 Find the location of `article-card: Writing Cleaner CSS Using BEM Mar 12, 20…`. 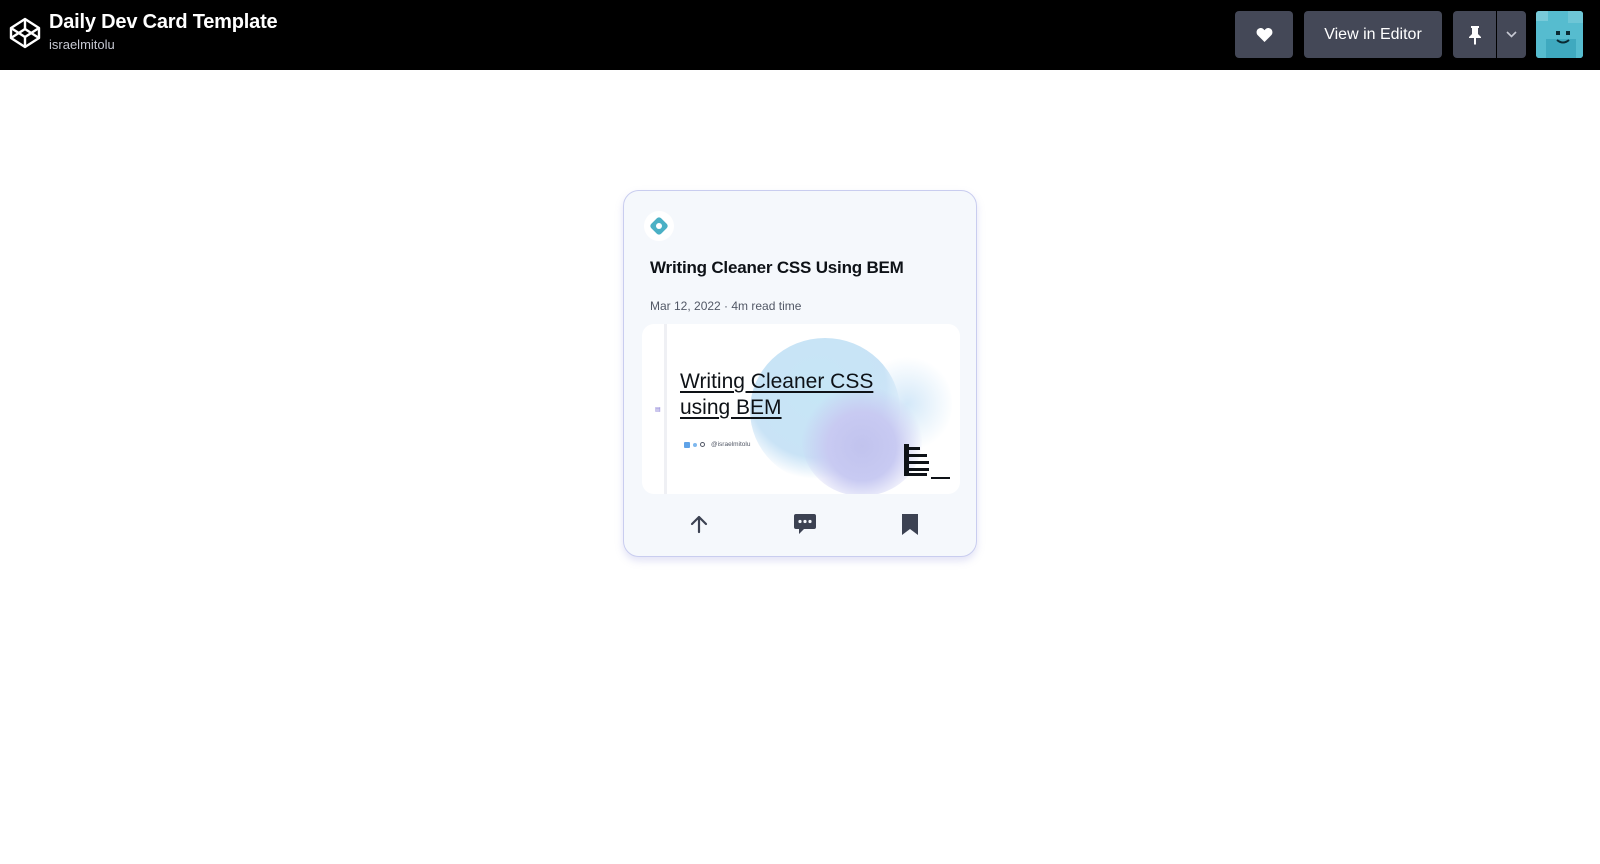

article-card: Writing Cleaner CSS Using BEM Mar 12, 20… is located at coordinates (800, 373).